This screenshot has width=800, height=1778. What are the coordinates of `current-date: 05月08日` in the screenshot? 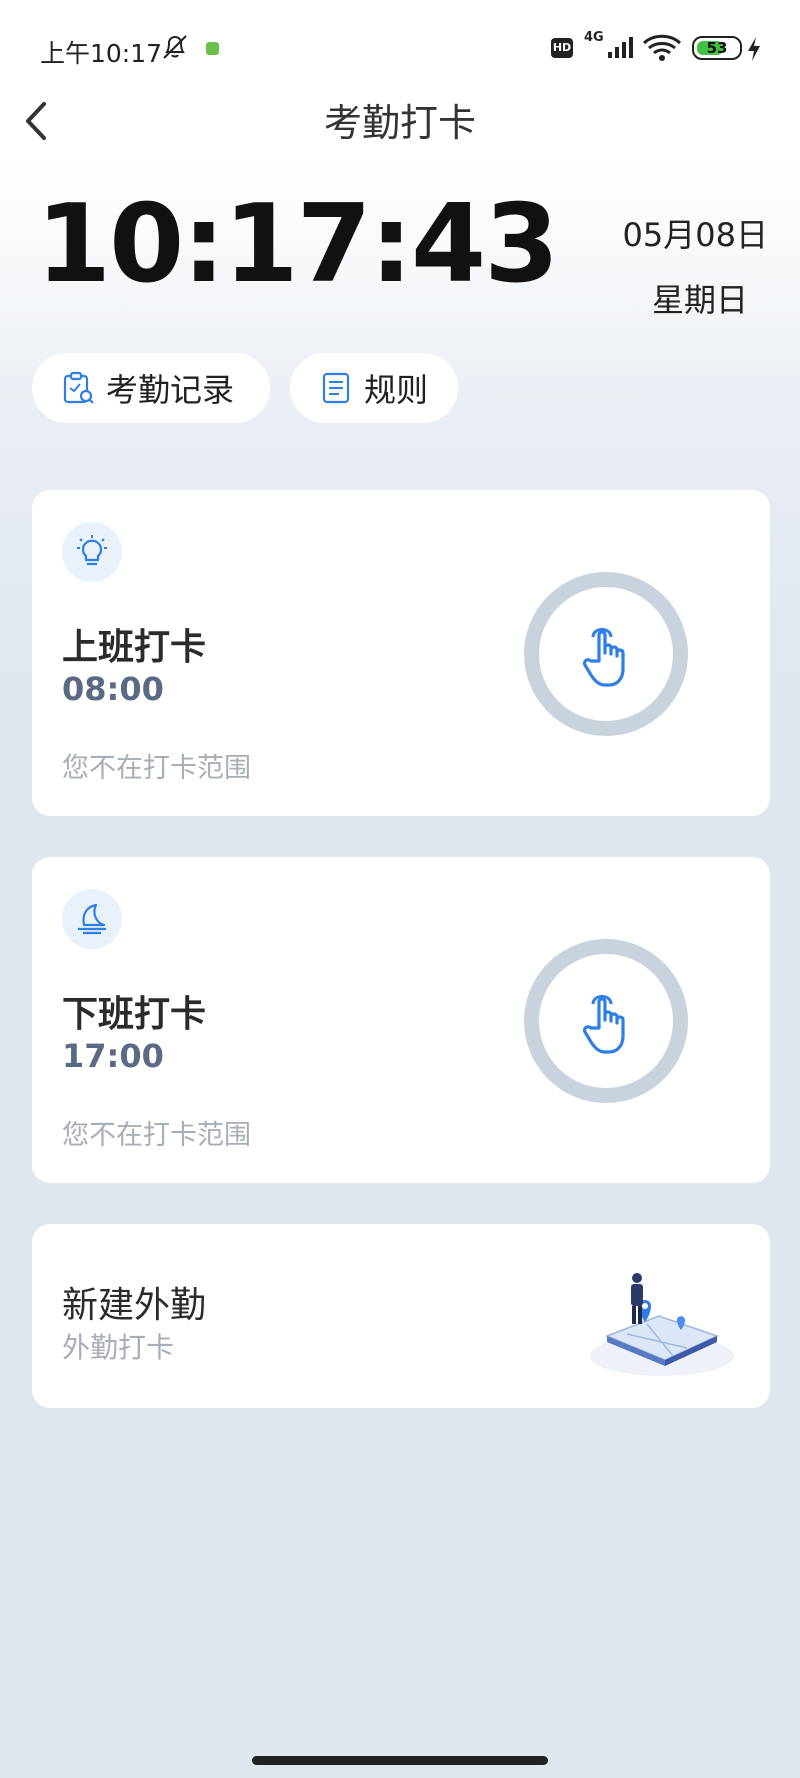 It's located at (695, 235).